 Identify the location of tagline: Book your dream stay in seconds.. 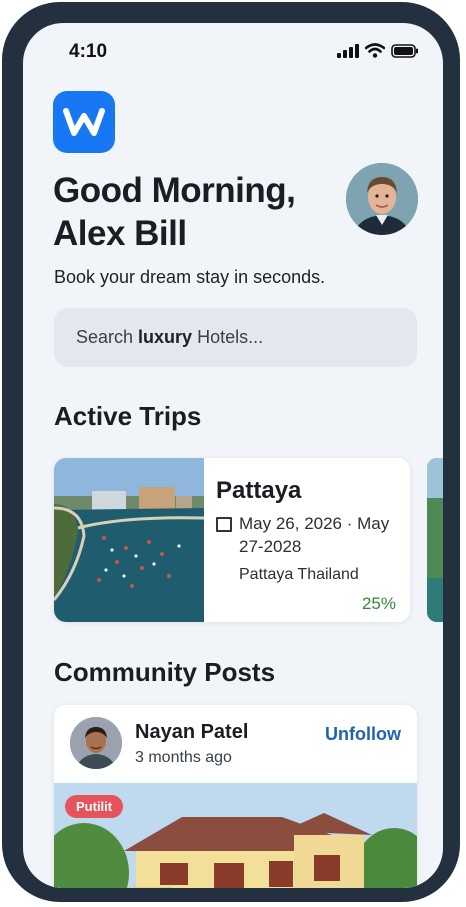
(190, 277).